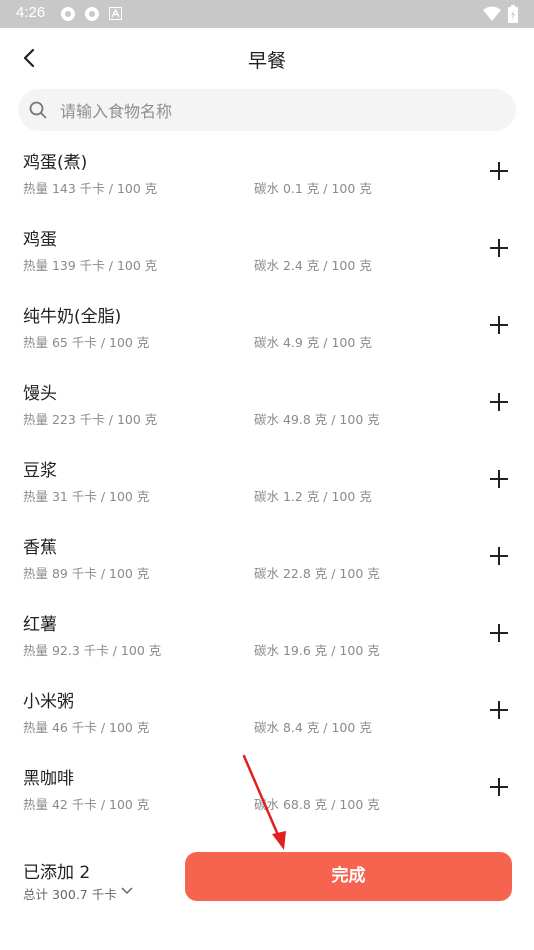  I want to click on total-calories: 总计 300.7 千卡, so click(70, 893).